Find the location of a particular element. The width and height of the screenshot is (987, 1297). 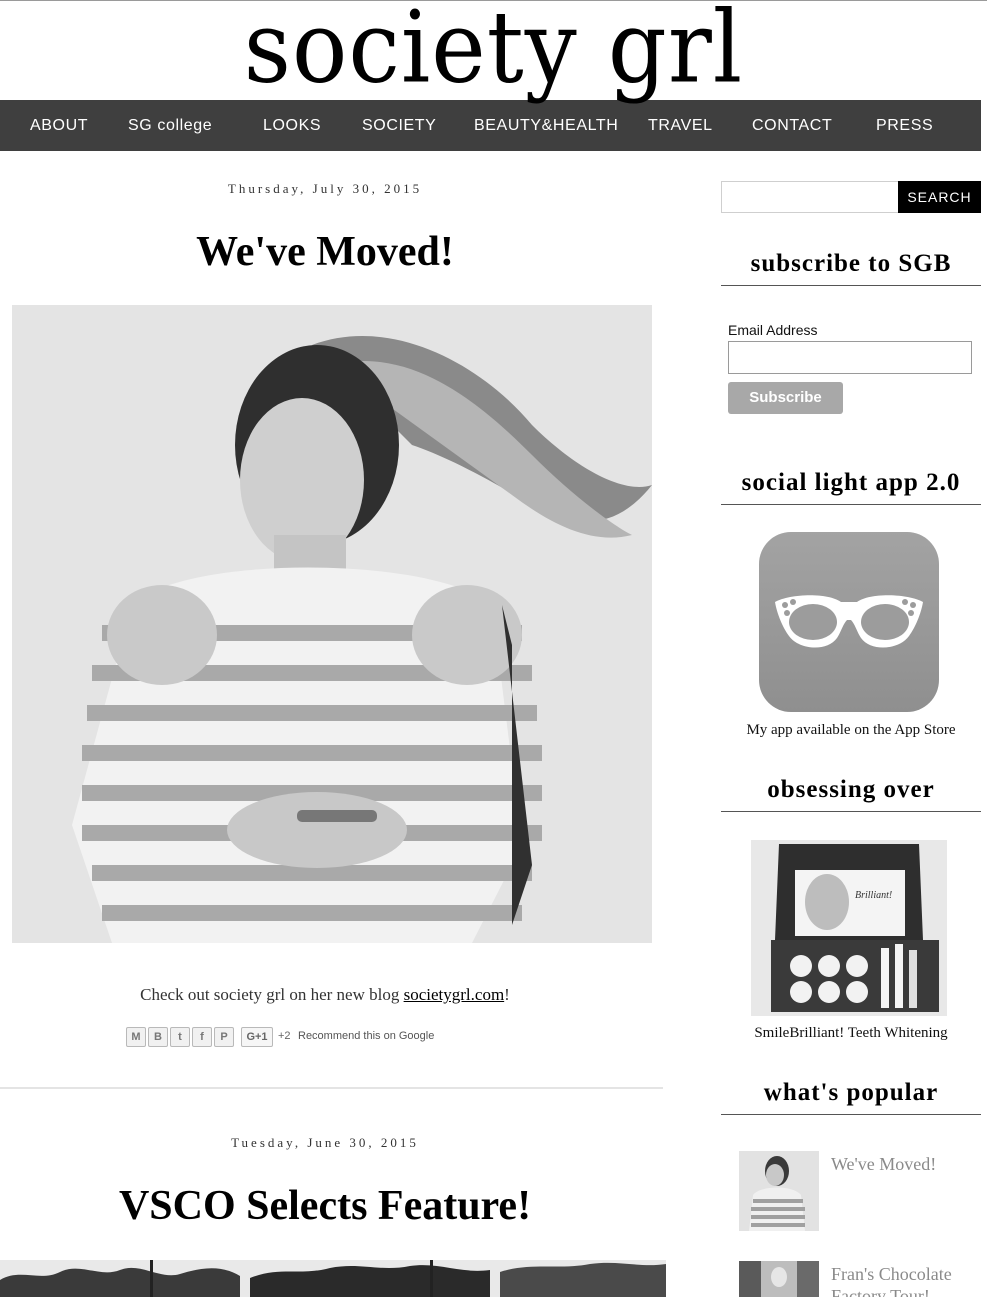

popular-post-thumbnail is located at coordinates (779, 1191).